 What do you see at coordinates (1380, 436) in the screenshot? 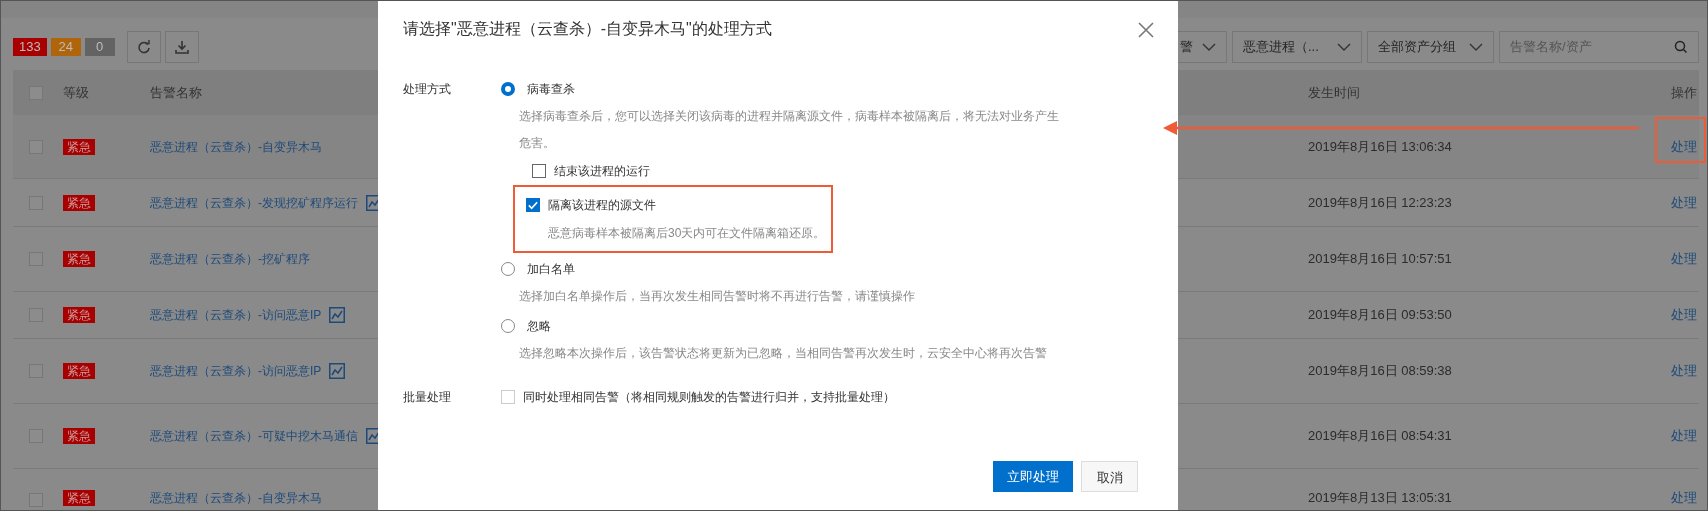
I see `time-cell: 2019年8月16日 08:54:31` at bounding box center [1380, 436].